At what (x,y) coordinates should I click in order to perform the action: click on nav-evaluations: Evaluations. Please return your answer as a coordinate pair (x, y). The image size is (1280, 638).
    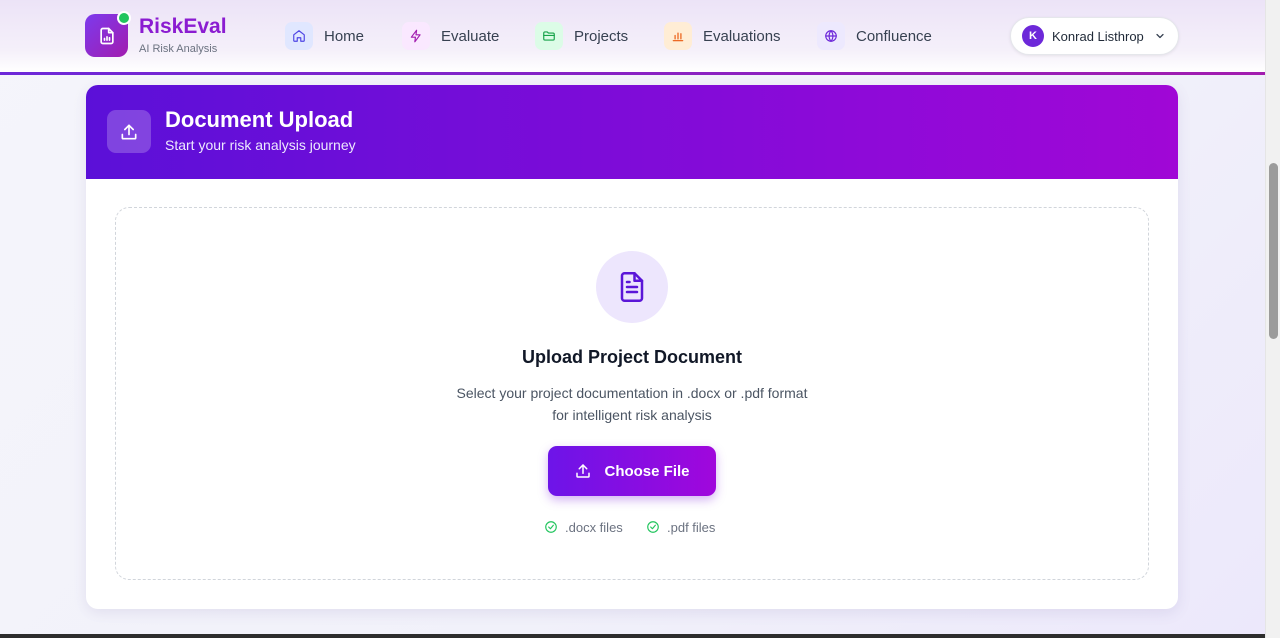
    Looking at the image, I should click on (722, 36).